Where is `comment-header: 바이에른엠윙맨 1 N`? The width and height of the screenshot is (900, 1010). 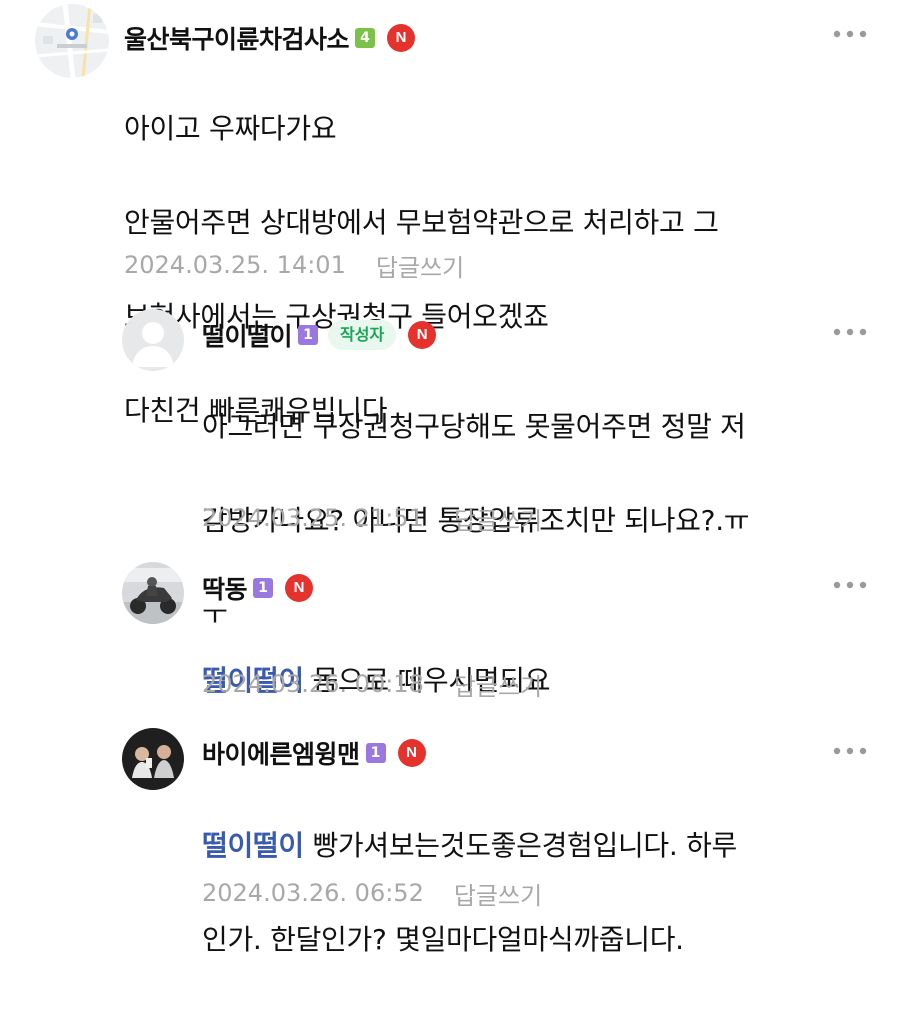 comment-header: 바이에른엠윙맨 1 N is located at coordinates (314, 753).